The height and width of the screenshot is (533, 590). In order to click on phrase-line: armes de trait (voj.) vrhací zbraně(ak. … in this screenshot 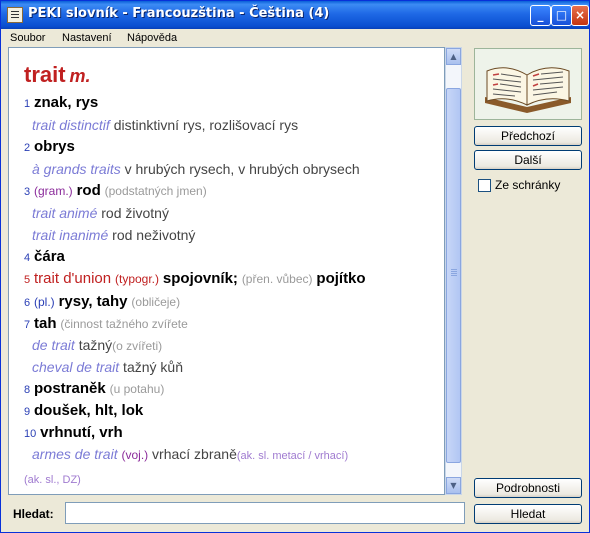, I will do `click(190, 454)`.